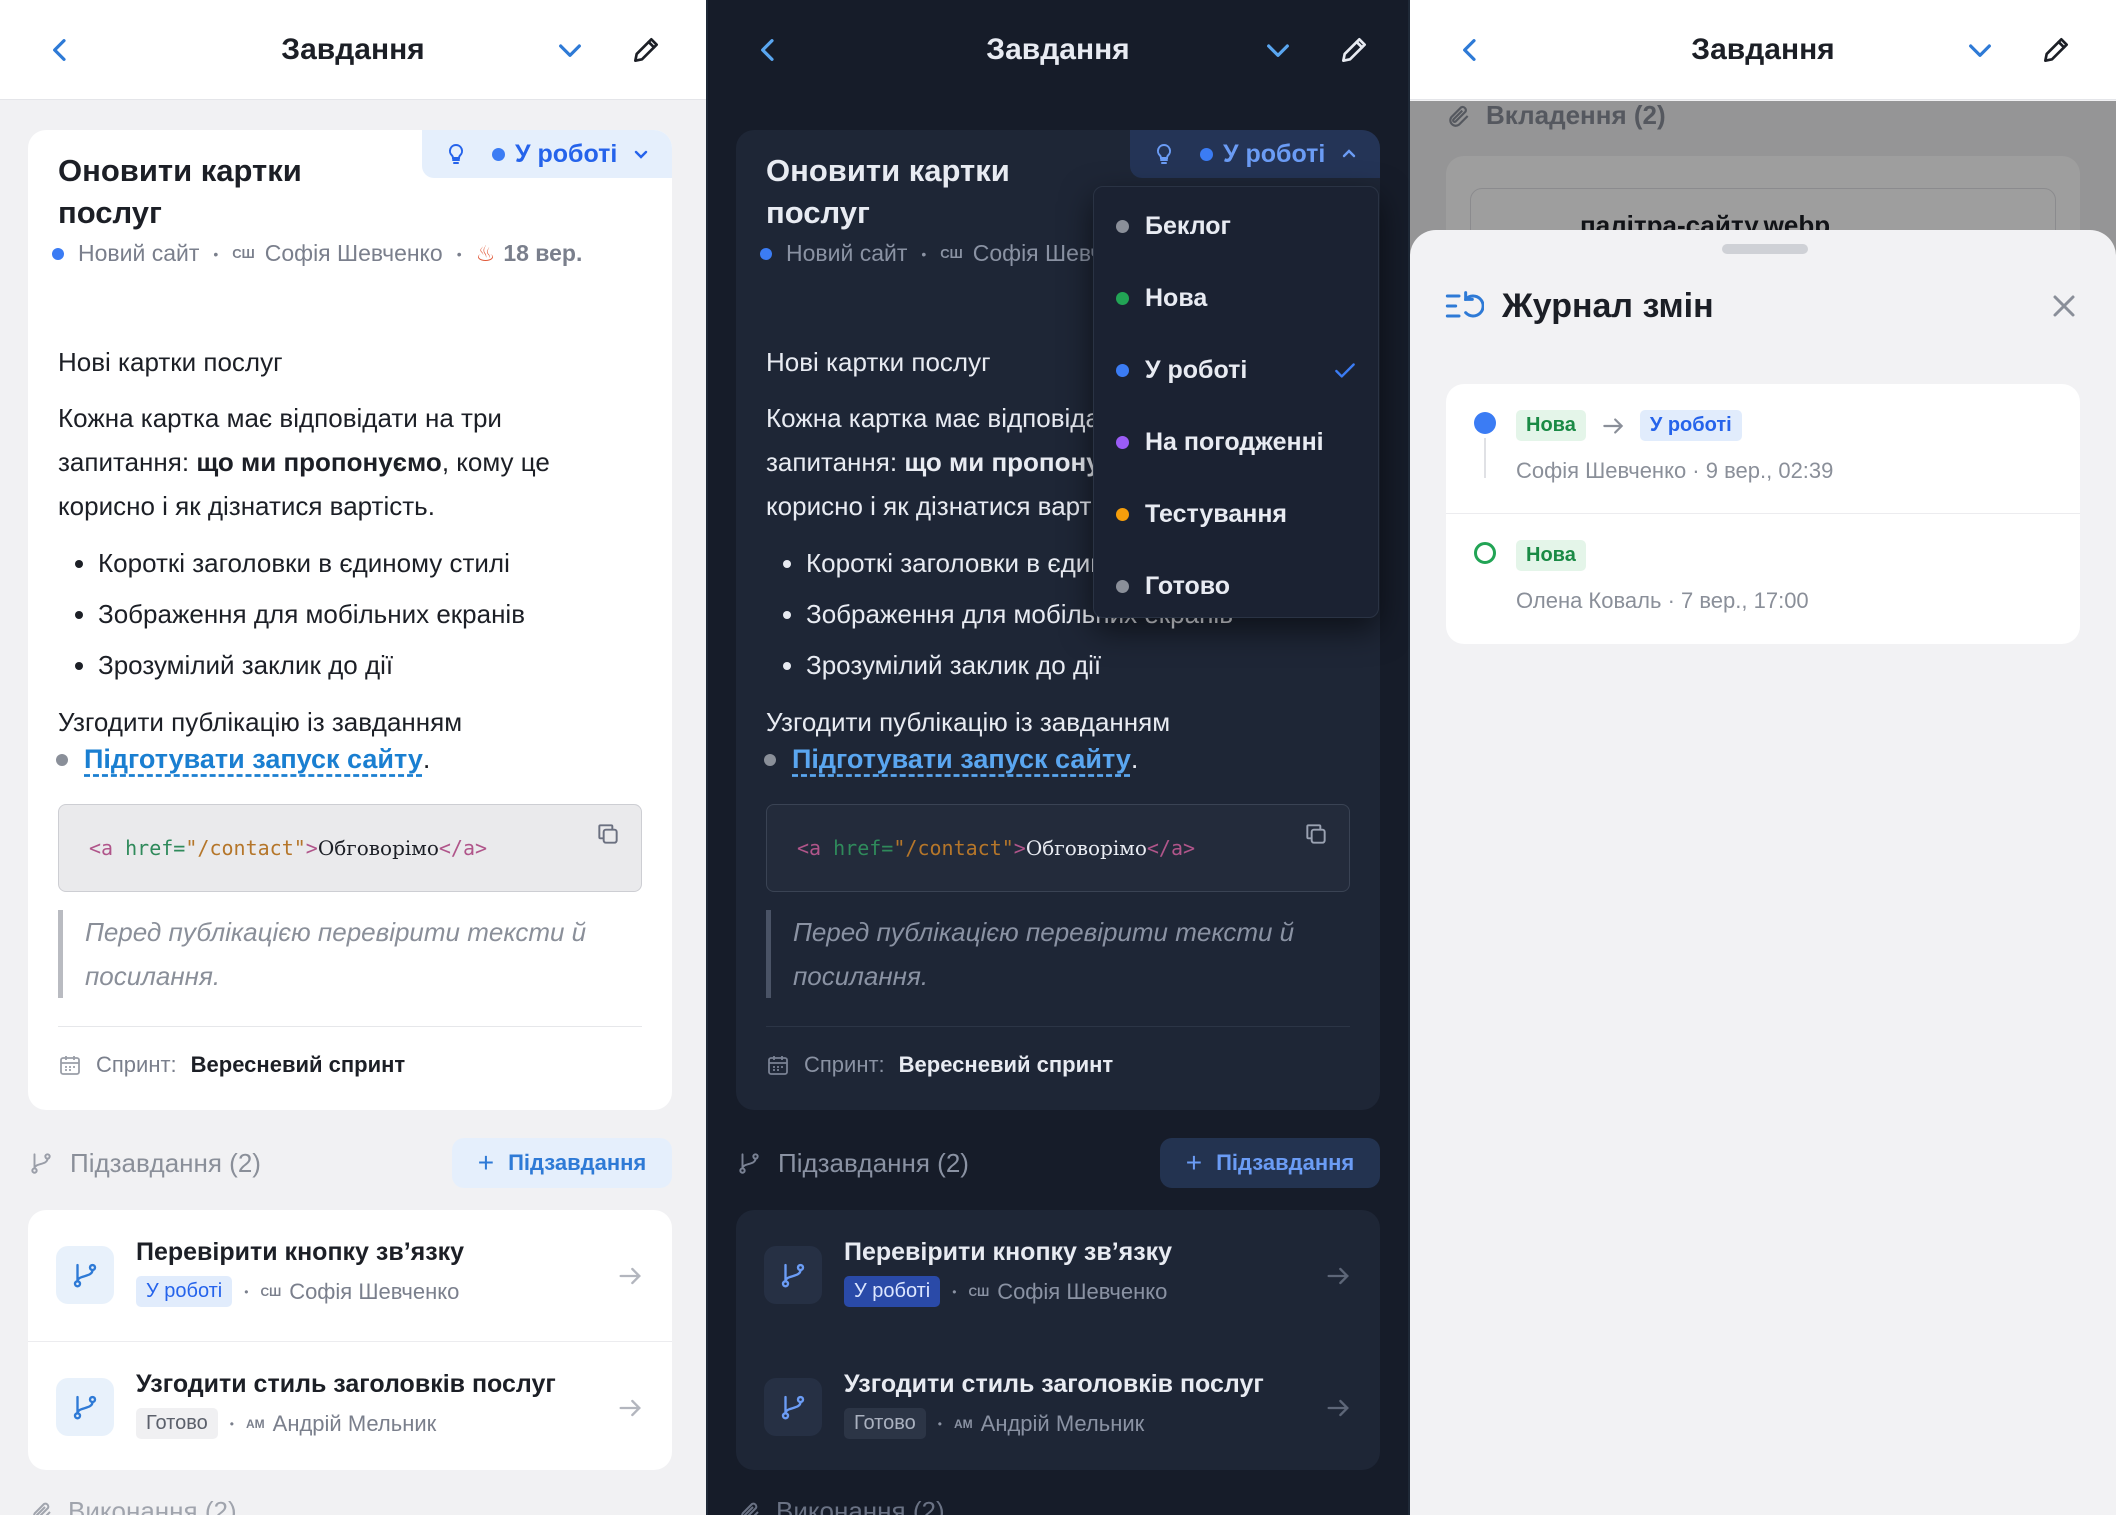 Image resolution: width=2116 pixels, height=1515 pixels. I want to click on page-title: Завдання, so click(353, 49).